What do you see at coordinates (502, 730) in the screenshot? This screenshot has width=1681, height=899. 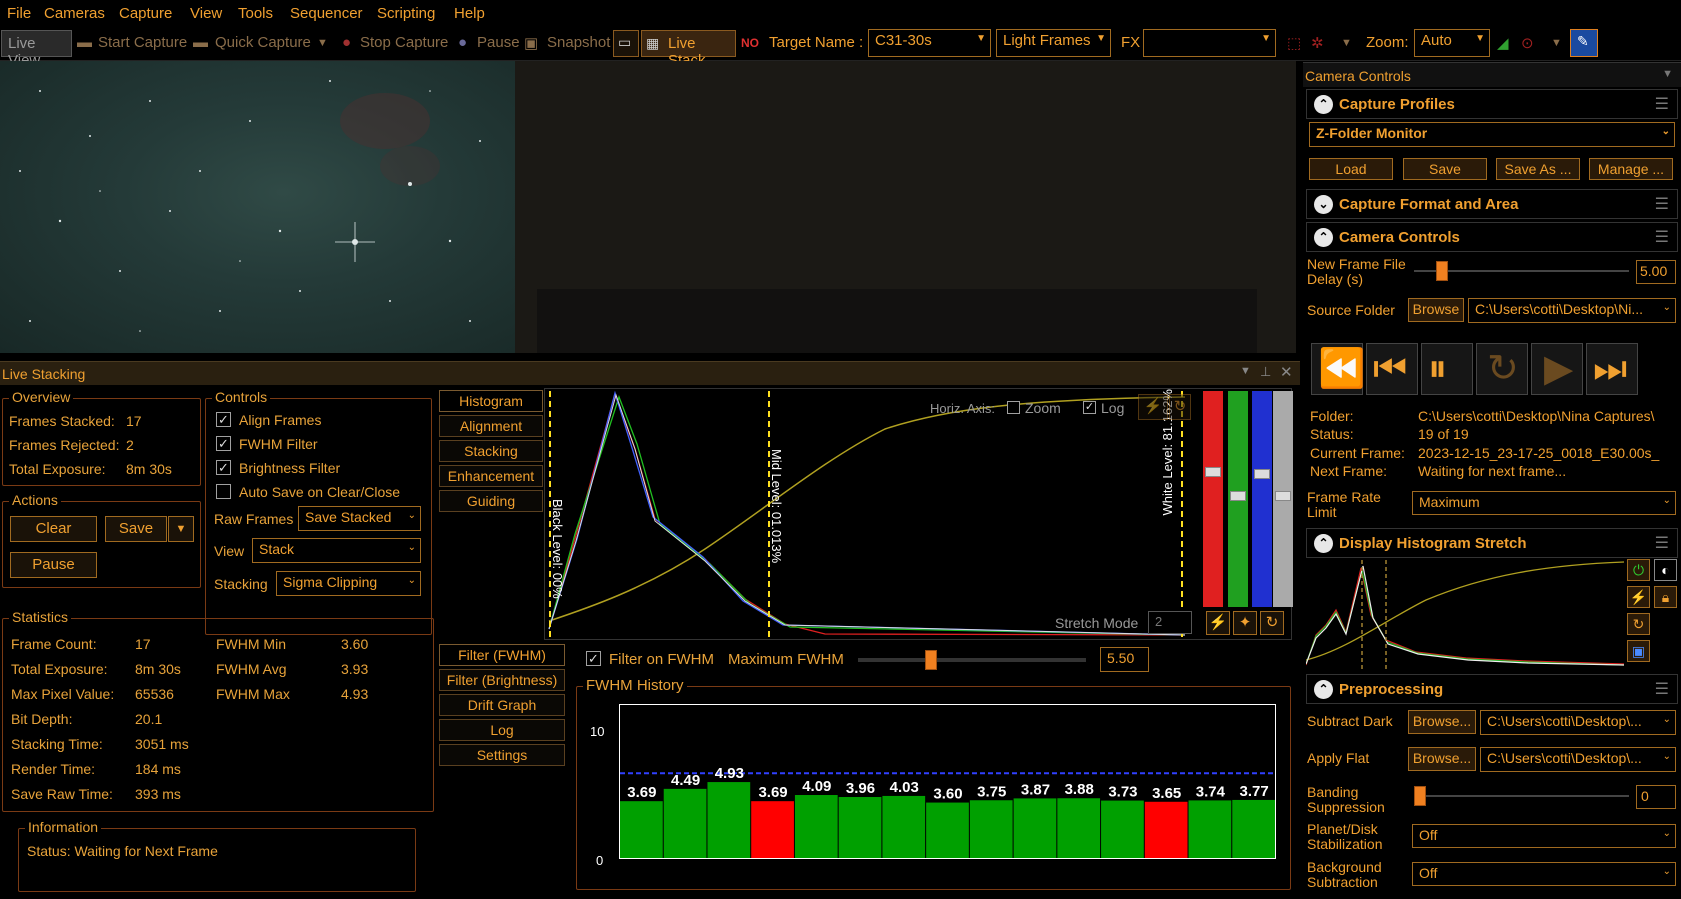 I see `tab-log: Log` at bounding box center [502, 730].